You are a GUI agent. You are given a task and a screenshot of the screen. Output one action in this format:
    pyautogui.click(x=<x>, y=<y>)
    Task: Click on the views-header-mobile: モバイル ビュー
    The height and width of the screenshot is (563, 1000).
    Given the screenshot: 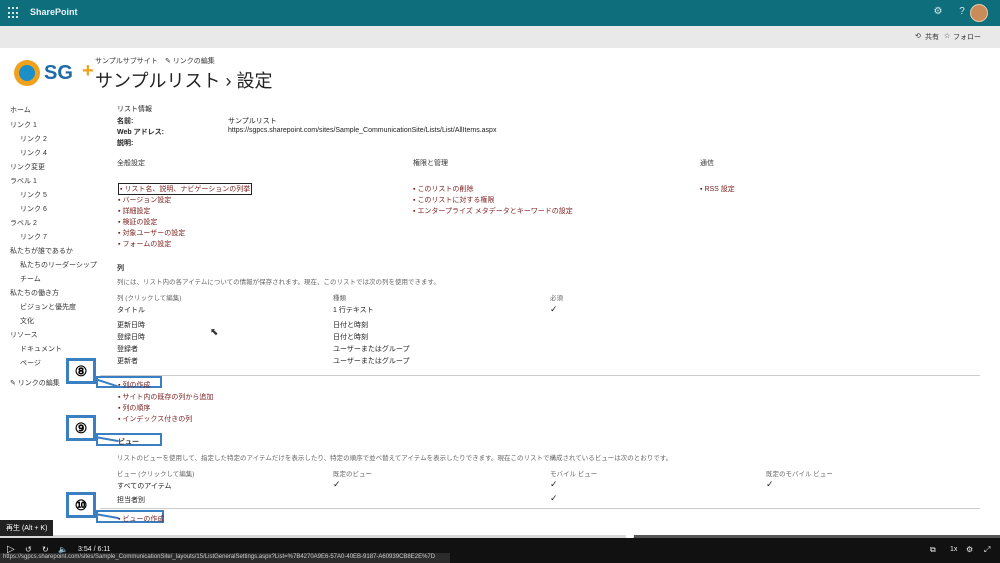 What is the action you would take?
    pyautogui.click(x=574, y=474)
    